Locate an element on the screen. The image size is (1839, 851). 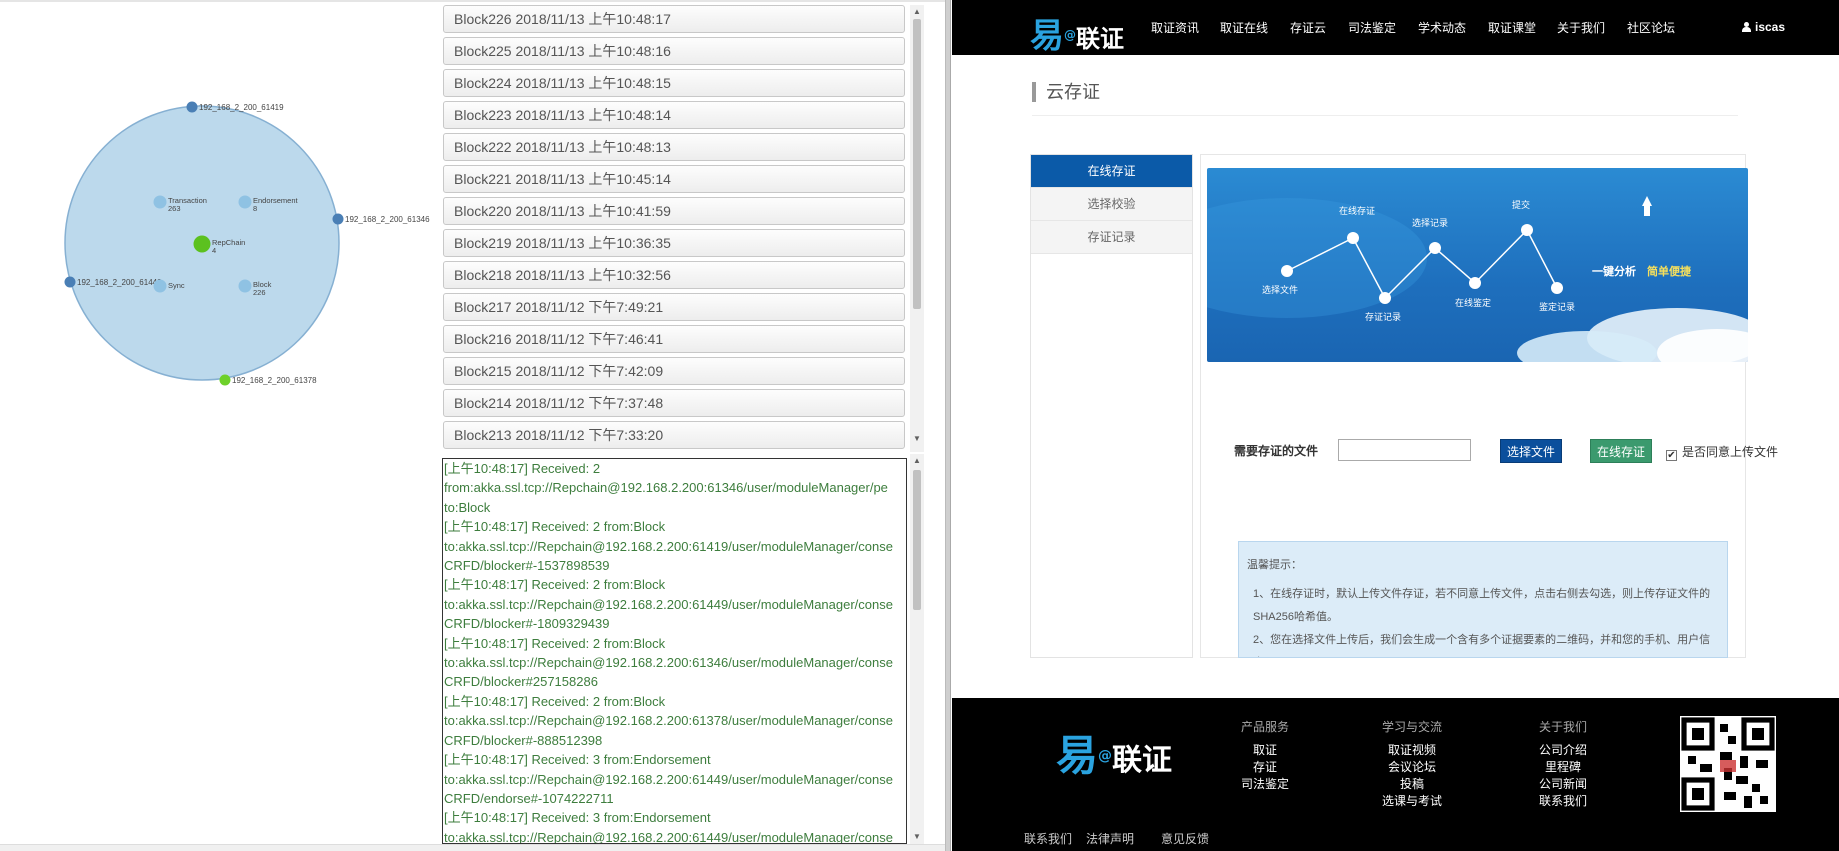
side-menu-records: 存证记录 is located at coordinates (1111, 237).